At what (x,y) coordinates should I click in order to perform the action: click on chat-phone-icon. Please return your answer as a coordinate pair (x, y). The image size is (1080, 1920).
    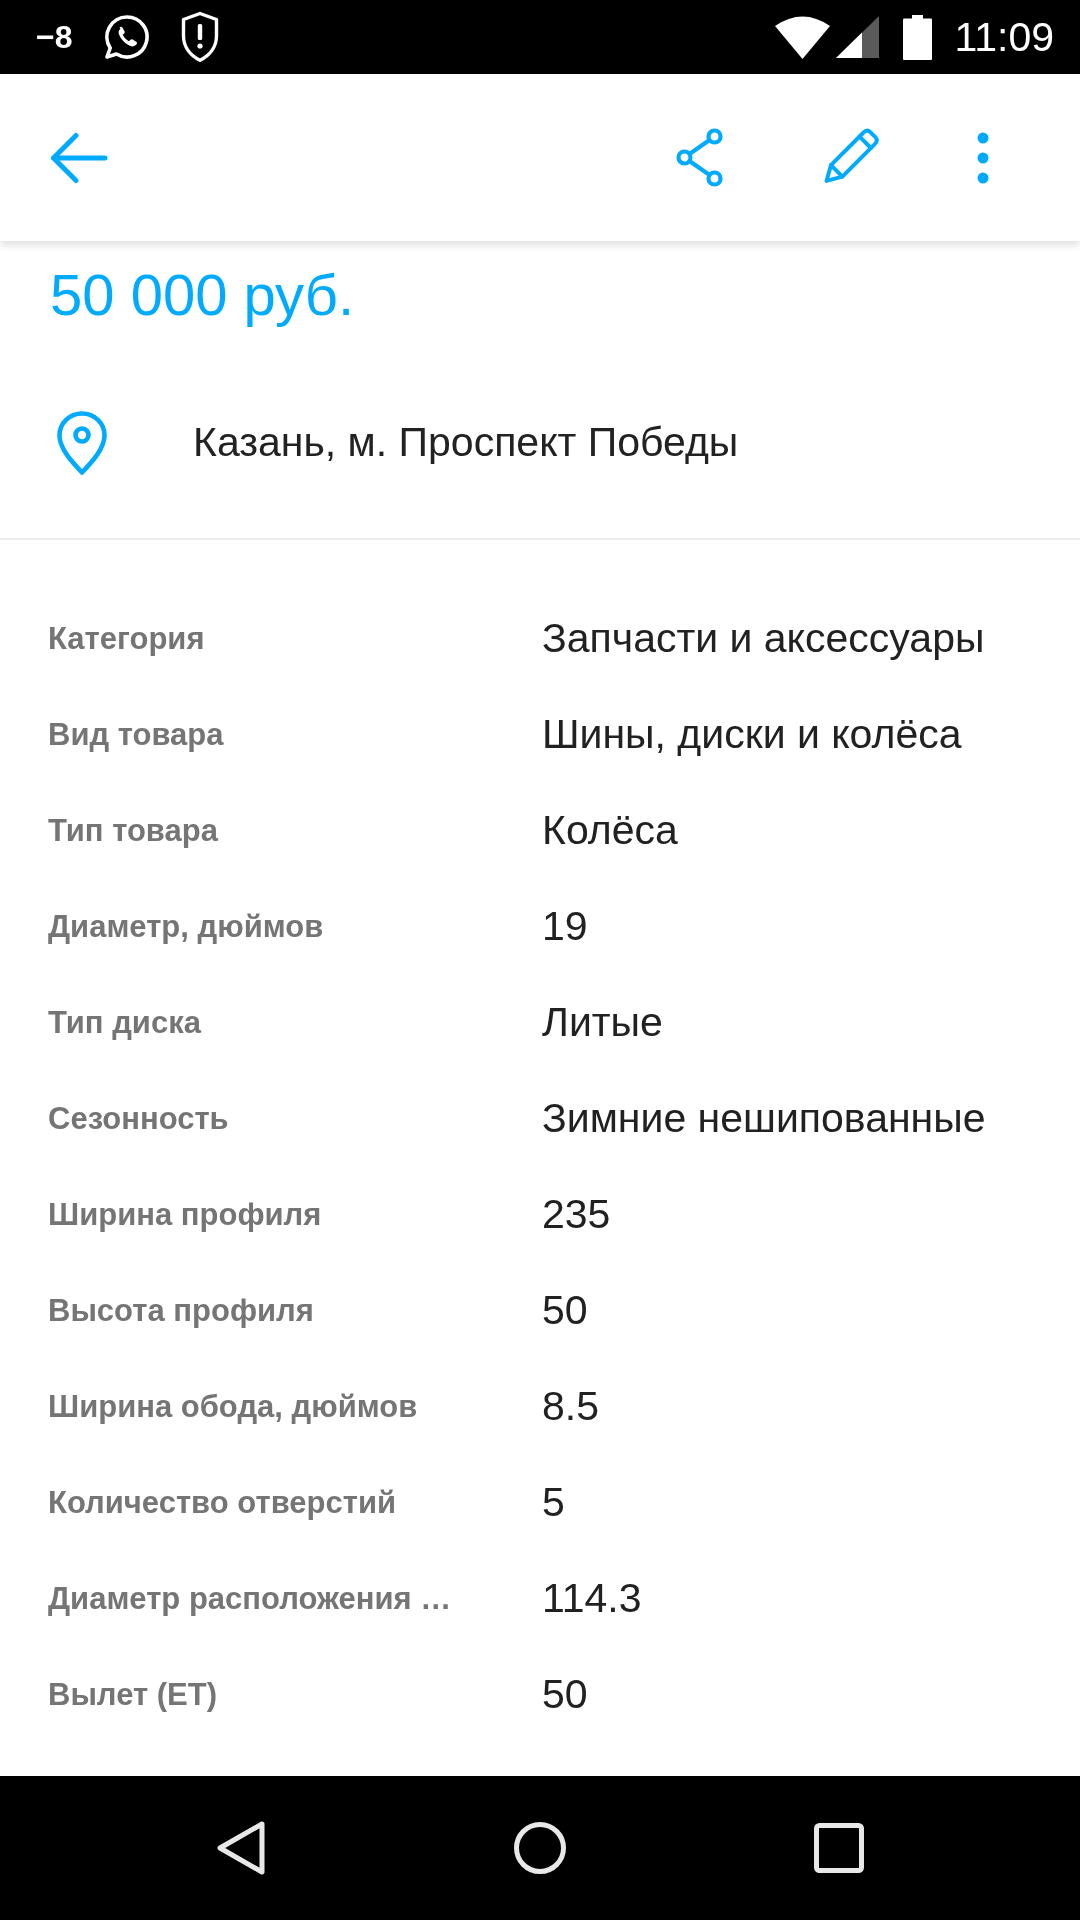
    Looking at the image, I should click on (127, 37).